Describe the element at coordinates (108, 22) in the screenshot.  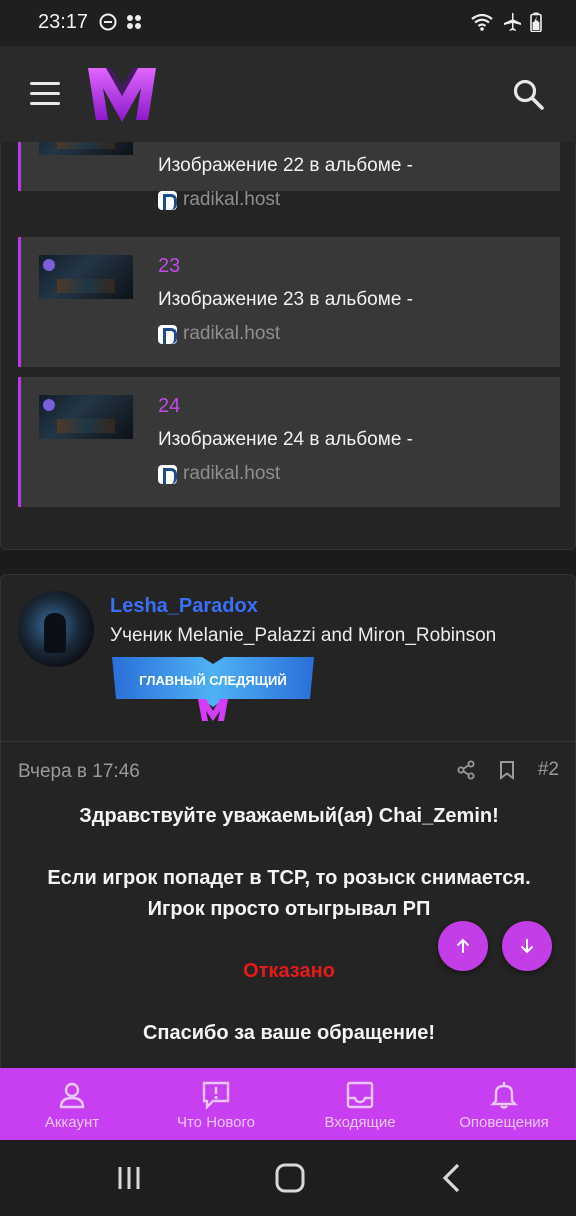
I see `do-not-disturb-icon` at that location.